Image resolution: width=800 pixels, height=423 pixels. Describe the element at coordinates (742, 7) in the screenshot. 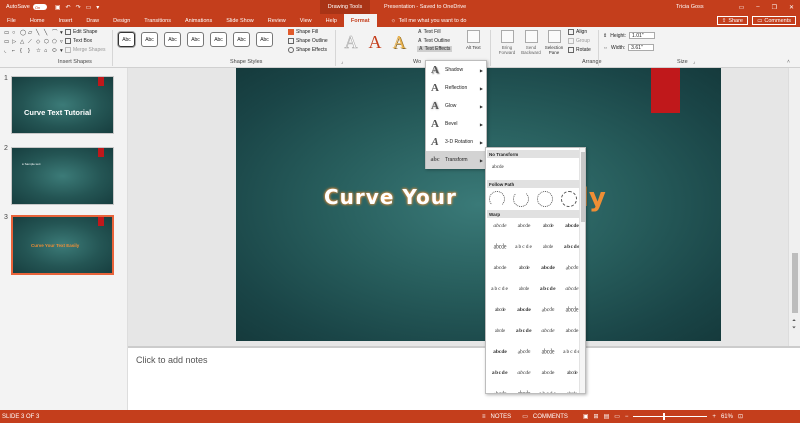

I see `ribbon-display-icon: ▭` at that location.